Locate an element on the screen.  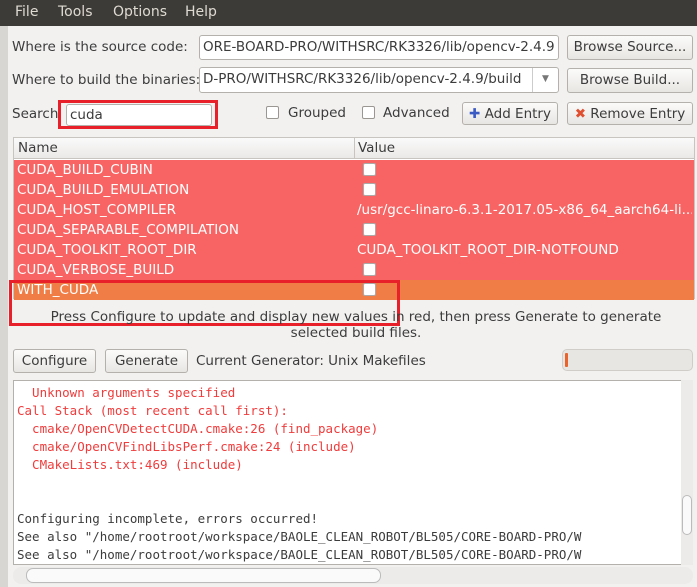
remove-entry-label: Remove Entry is located at coordinates (638, 114).